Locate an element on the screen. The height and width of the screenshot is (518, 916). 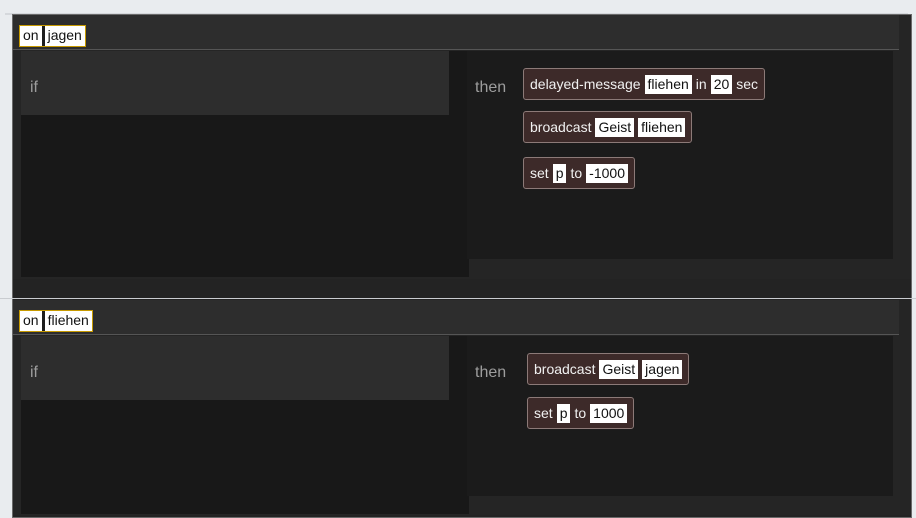
on-event-block: on jagen is located at coordinates (52, 36).